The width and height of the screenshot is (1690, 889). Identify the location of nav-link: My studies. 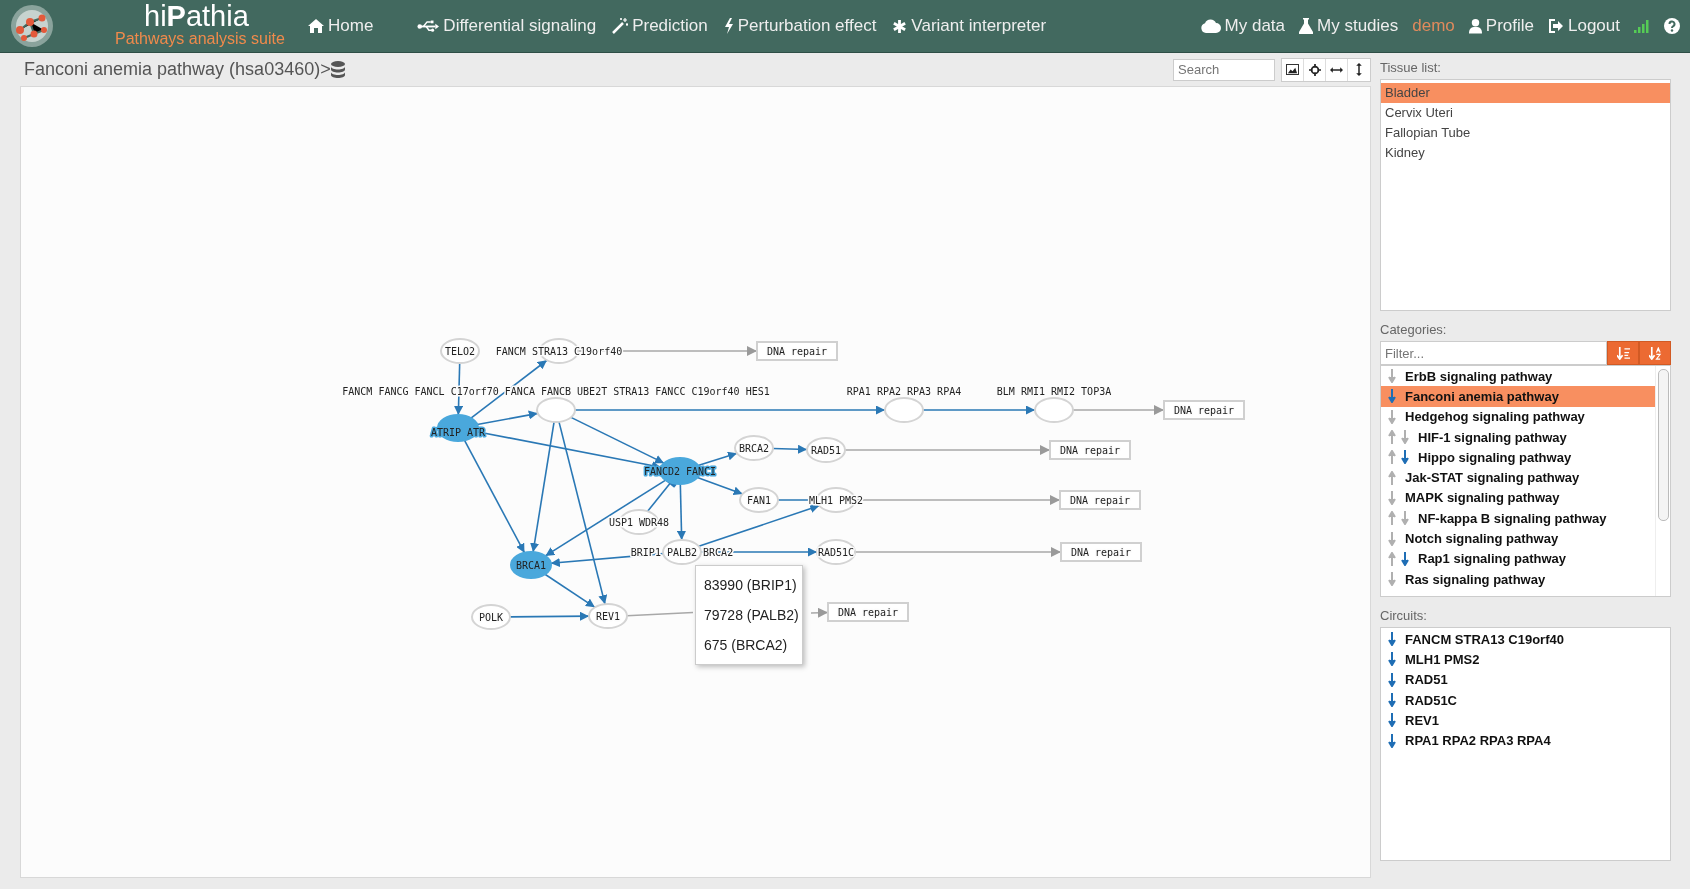
(1349, 26).